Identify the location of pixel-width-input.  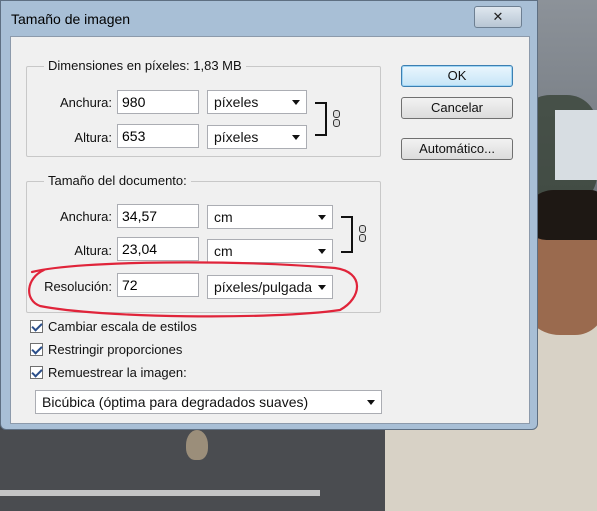
(158, 102).